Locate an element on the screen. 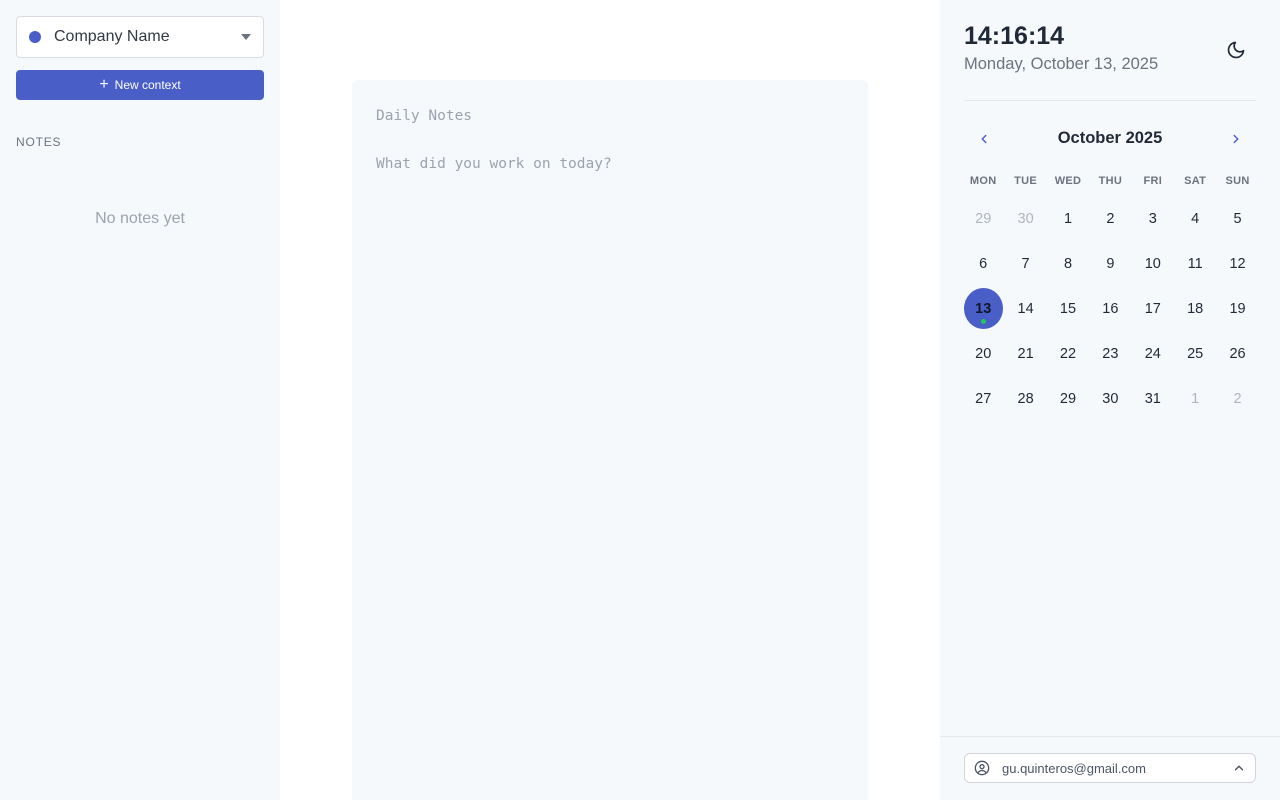 This screenshot has height=800, width=1280. calendar-day: 31 is located at coordinates (1153, 398).